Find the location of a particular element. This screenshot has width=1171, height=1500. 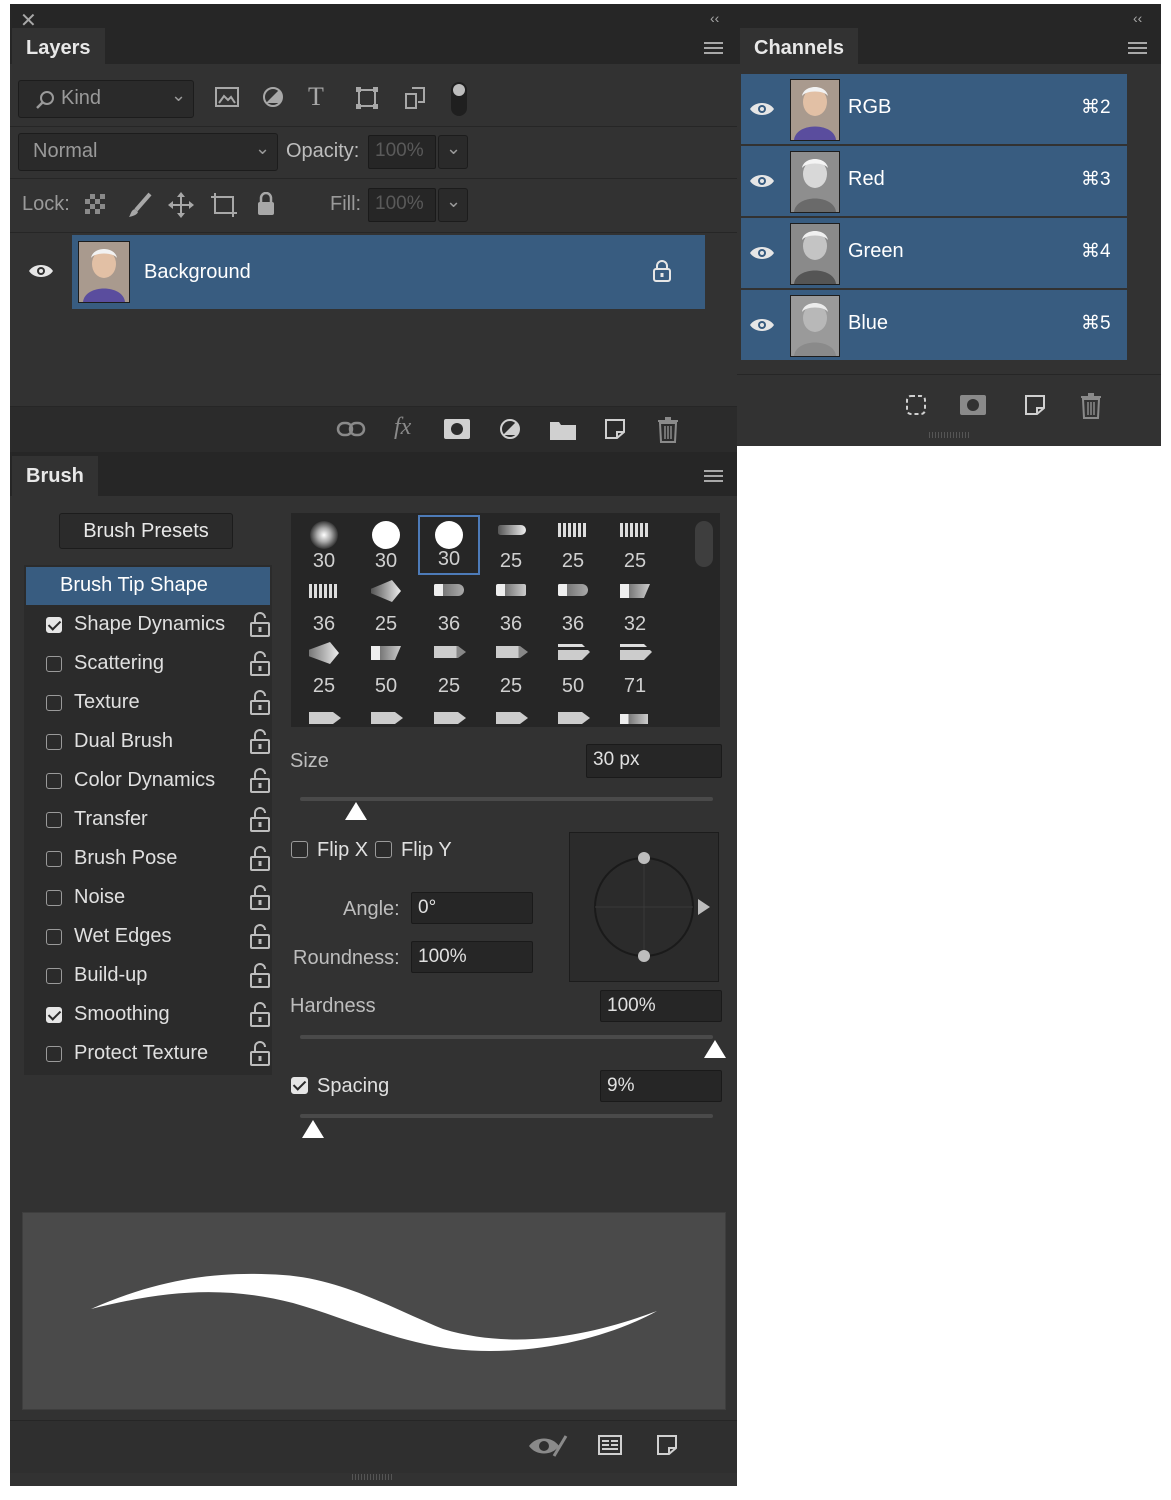

option-wet-edges: Wet Edges is located at coordinates (157, 938).